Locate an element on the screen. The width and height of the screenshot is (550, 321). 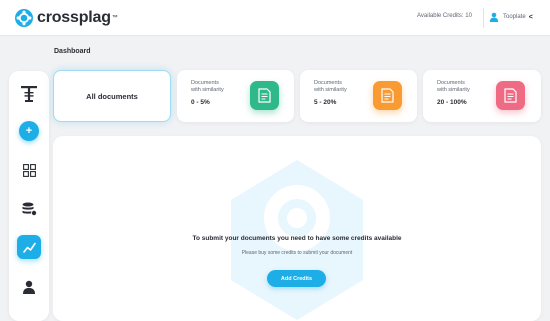
user-name: Tooplate is located at coordinates (514, 17).